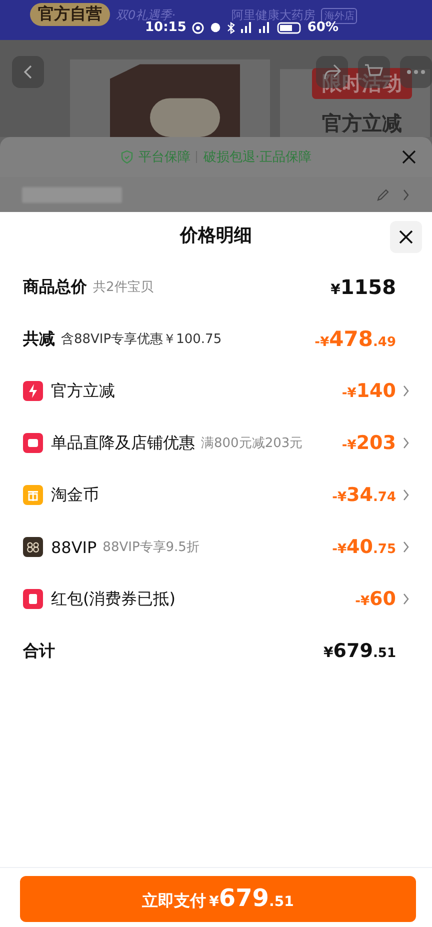  Describe the element at coordinates (364, 495) in the screenshot. I see `amount: -¥34.74` at that location.